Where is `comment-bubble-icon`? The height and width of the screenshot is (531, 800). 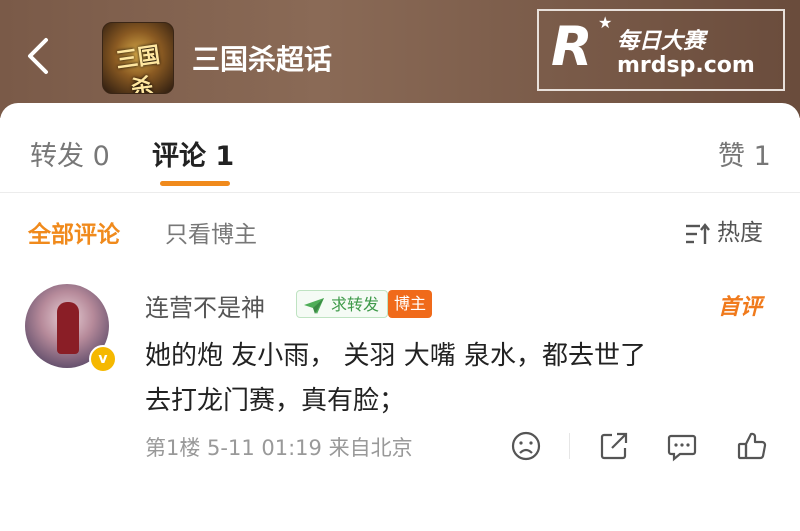 comment-bubble-icon is located at coordinates (682, 446).